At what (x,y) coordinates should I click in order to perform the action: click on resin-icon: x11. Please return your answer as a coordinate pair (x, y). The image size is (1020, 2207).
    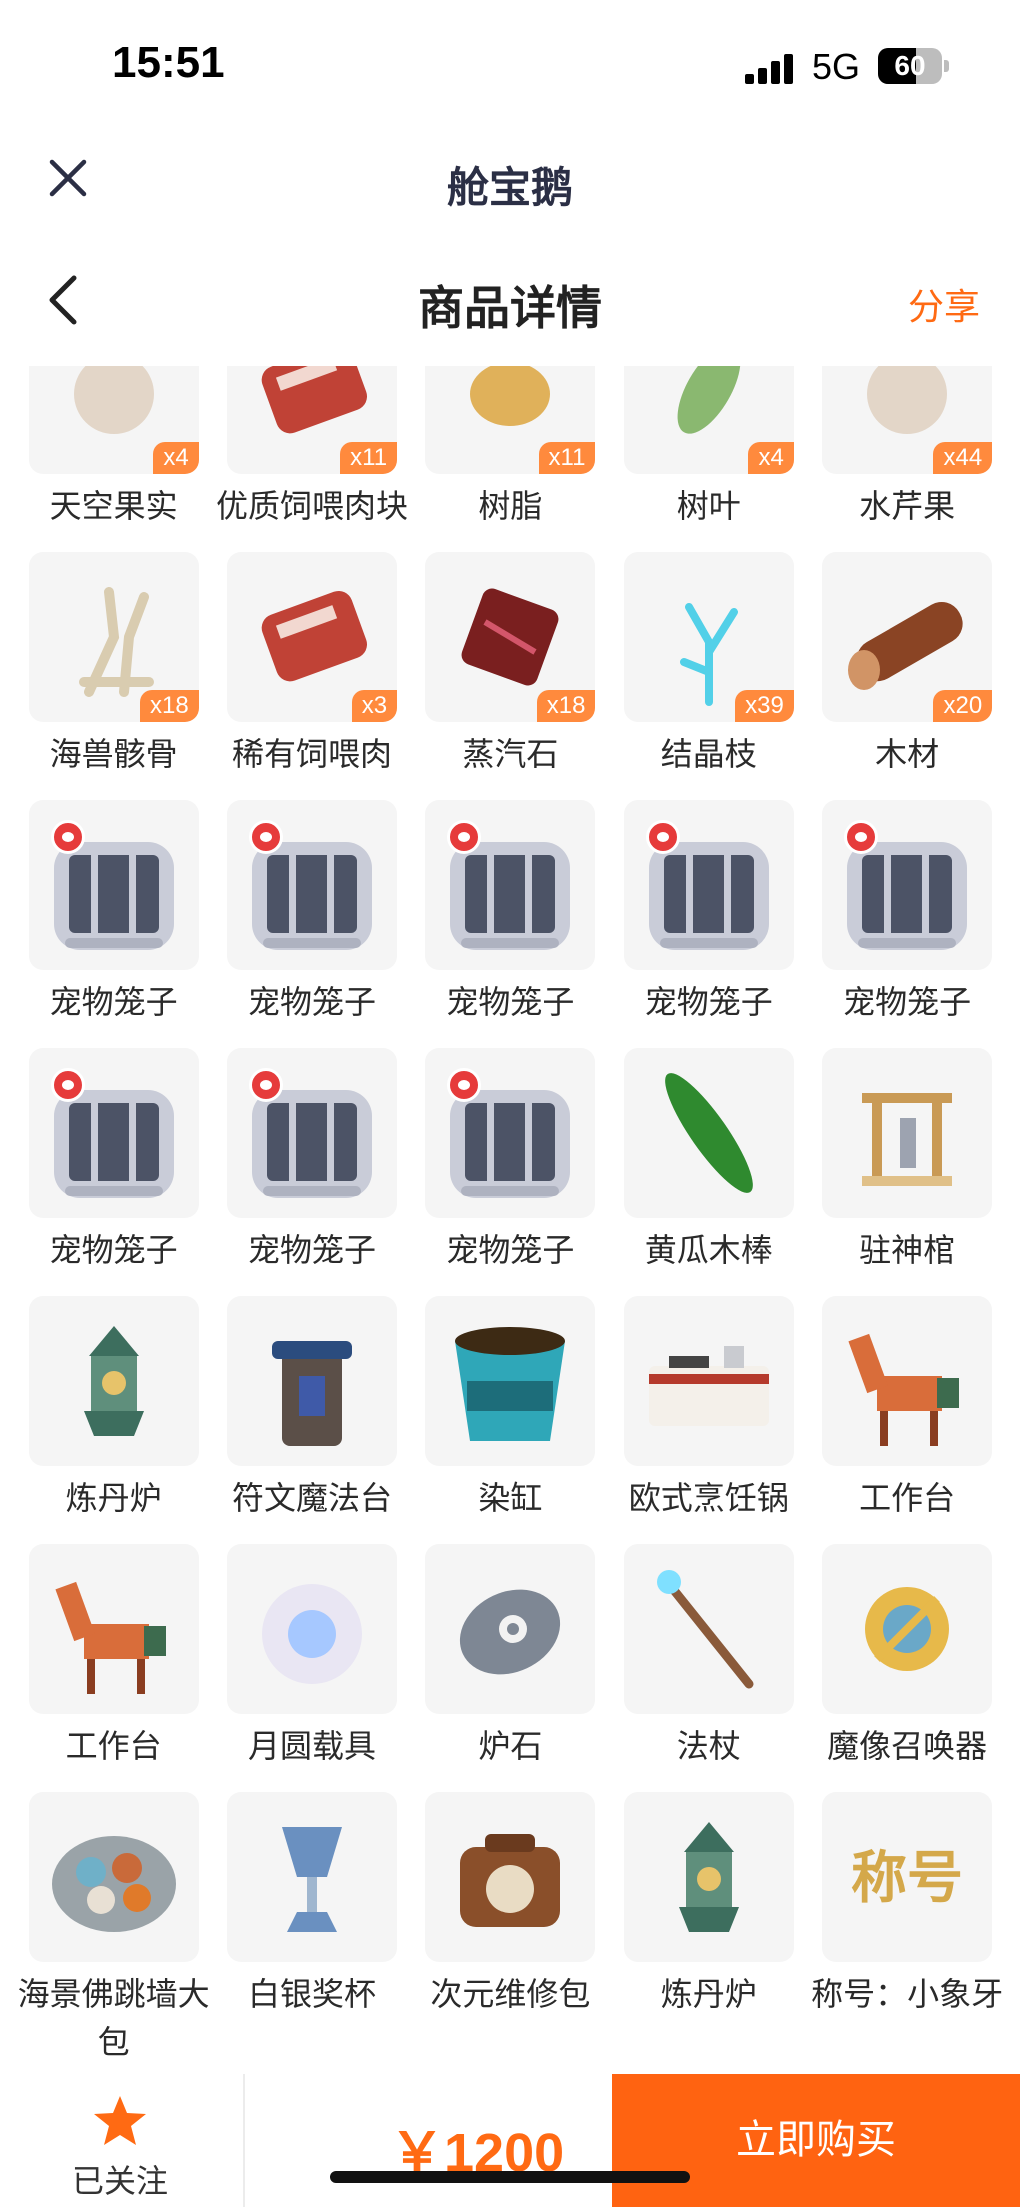
    Looking at the image, I should click on (510, 420).